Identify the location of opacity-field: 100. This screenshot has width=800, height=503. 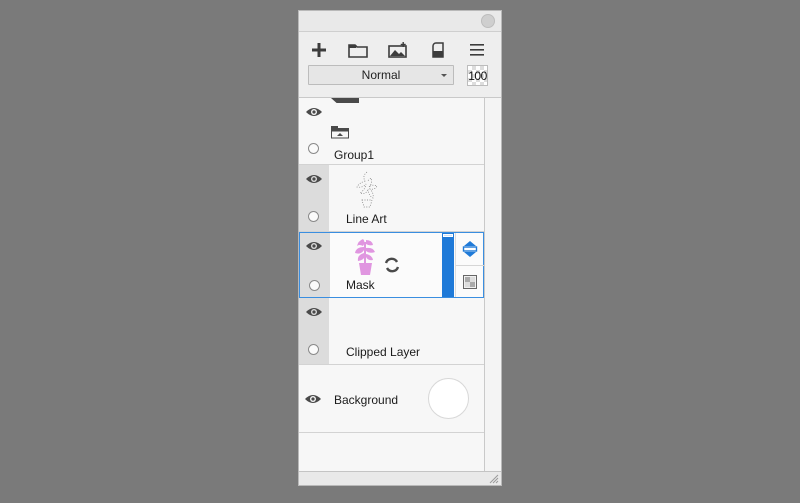
(477, 75).